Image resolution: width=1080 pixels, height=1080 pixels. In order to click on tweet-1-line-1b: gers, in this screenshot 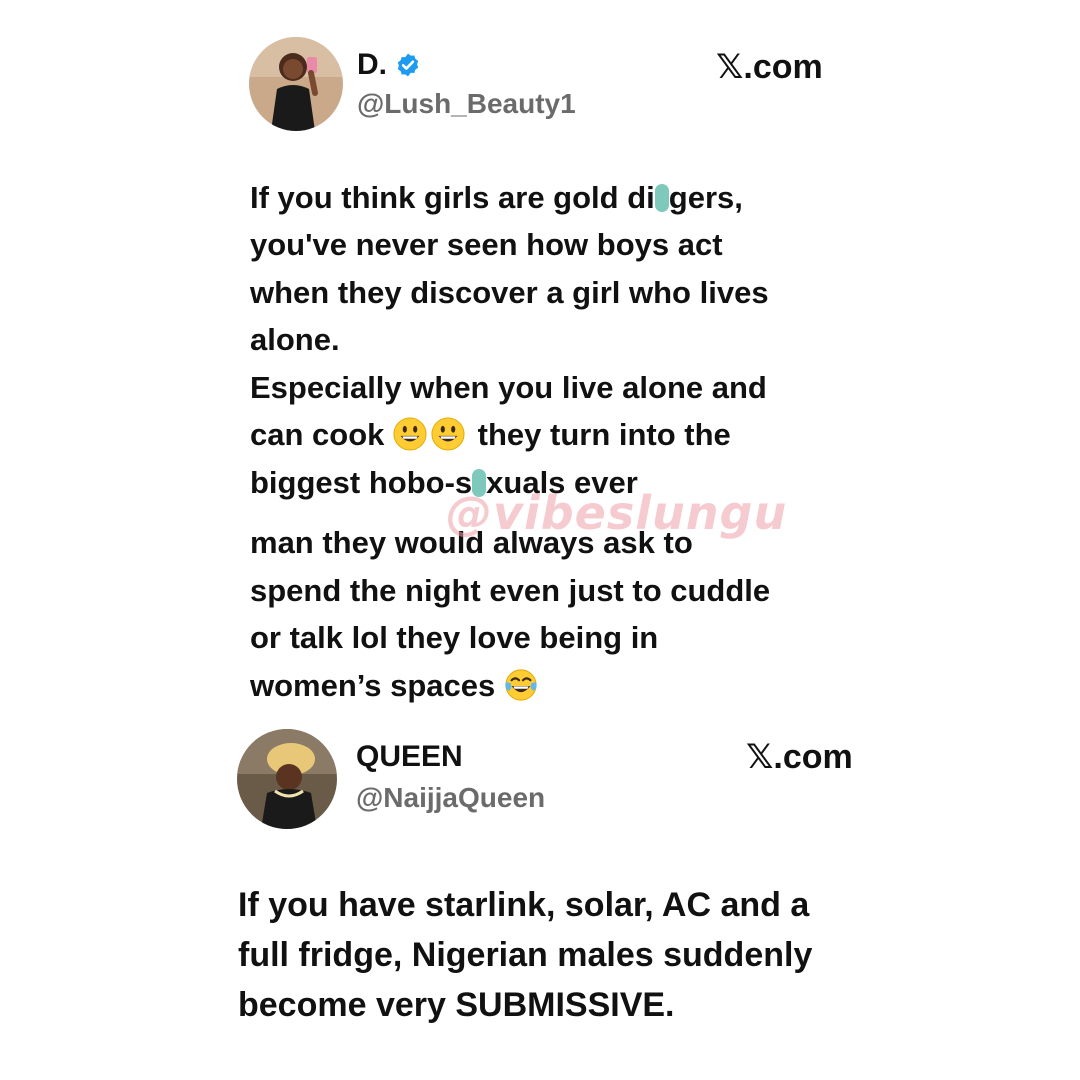, I will do `click(705, 197)`.